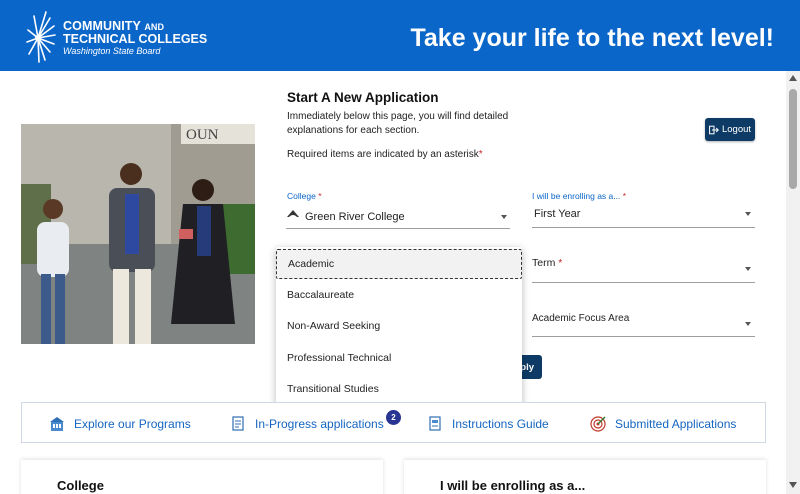 Image resolution: width=800 pixels, height=494 pixels. I want to click on college-label: College *, so click(304, 196).